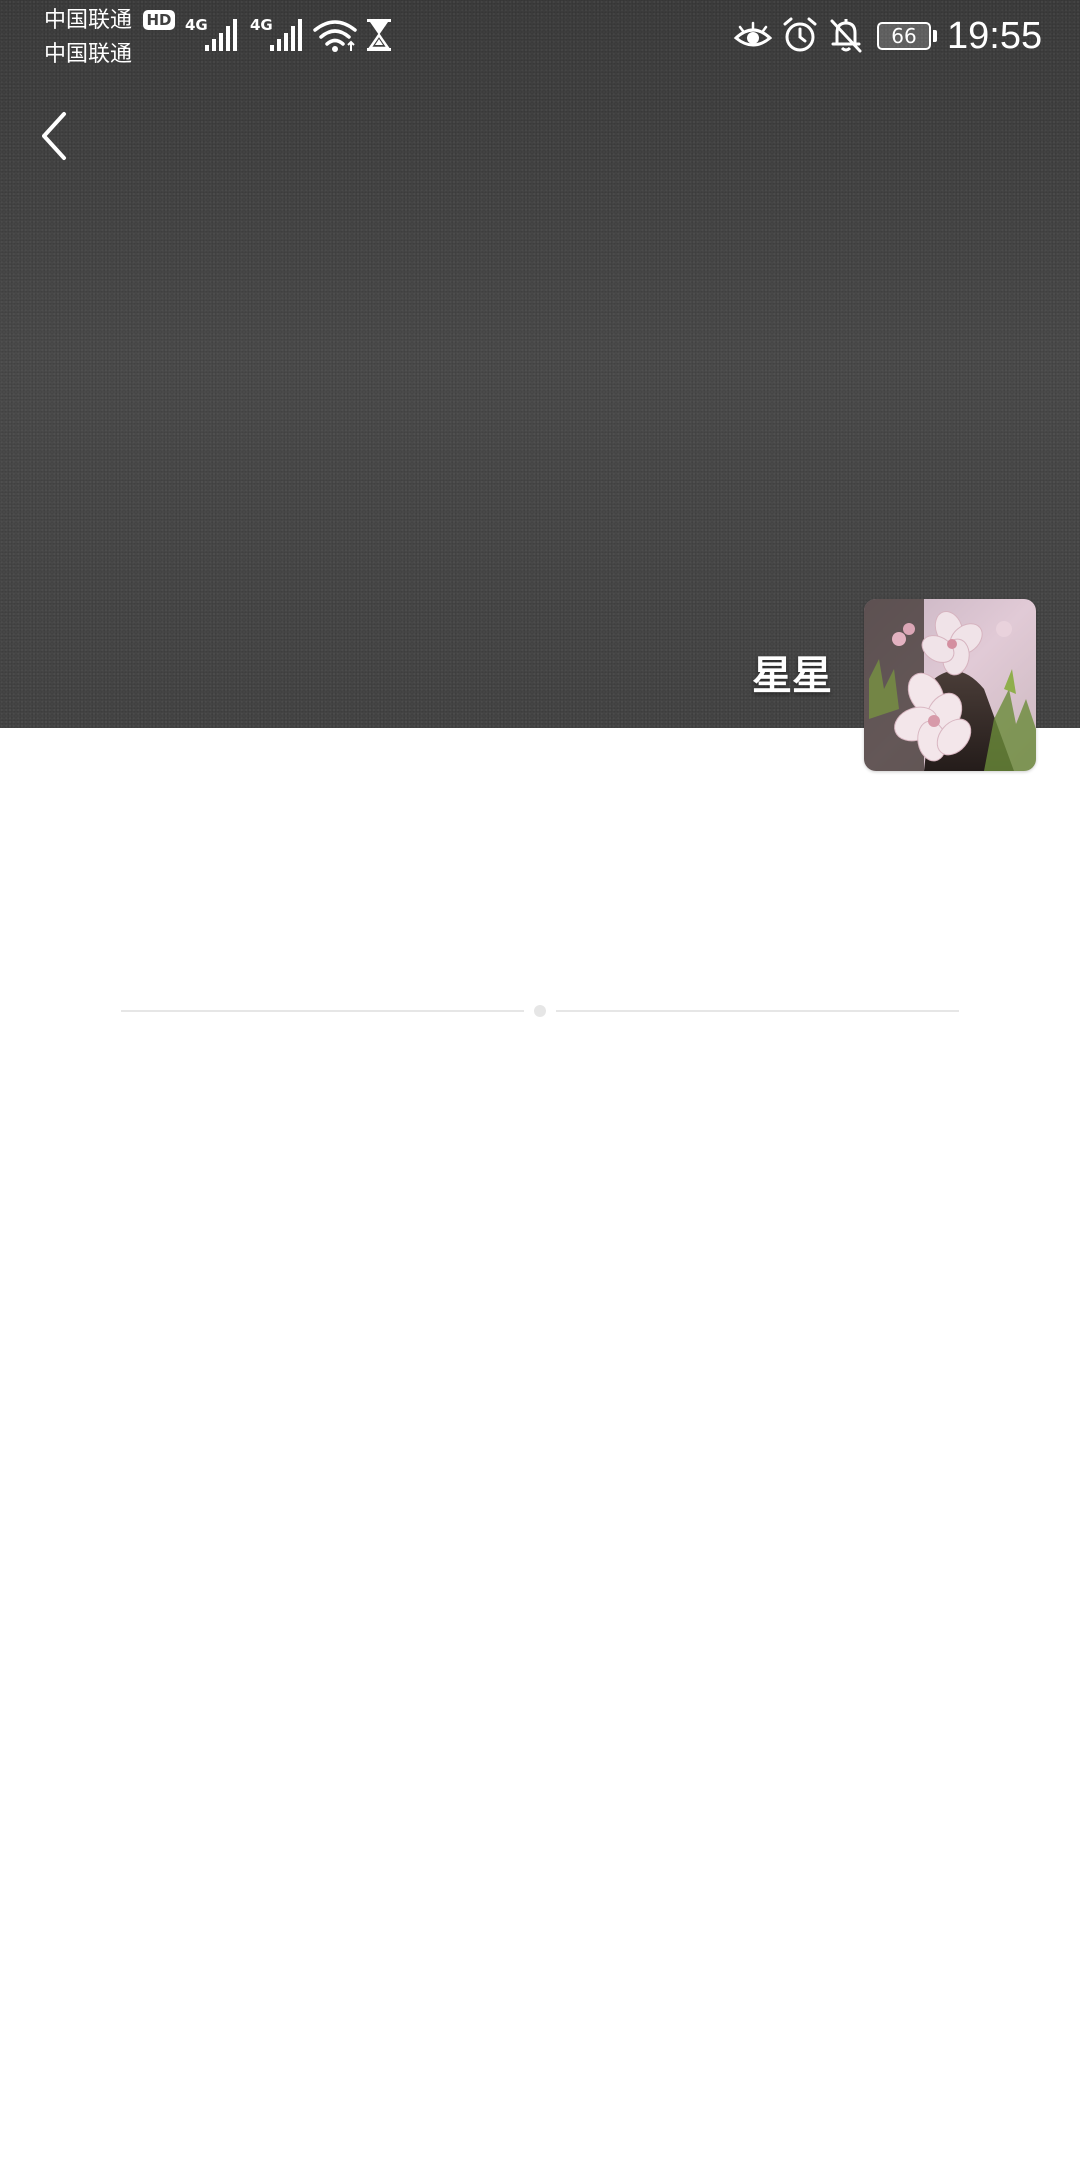 The image size is (1080, 2160). I want to click on cherry-blossom-photo, so click(950, 685).